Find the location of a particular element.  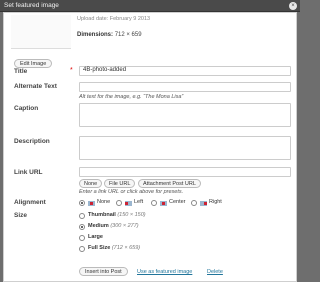

alignment-label: Alignment is located at coordinates (30, 202).